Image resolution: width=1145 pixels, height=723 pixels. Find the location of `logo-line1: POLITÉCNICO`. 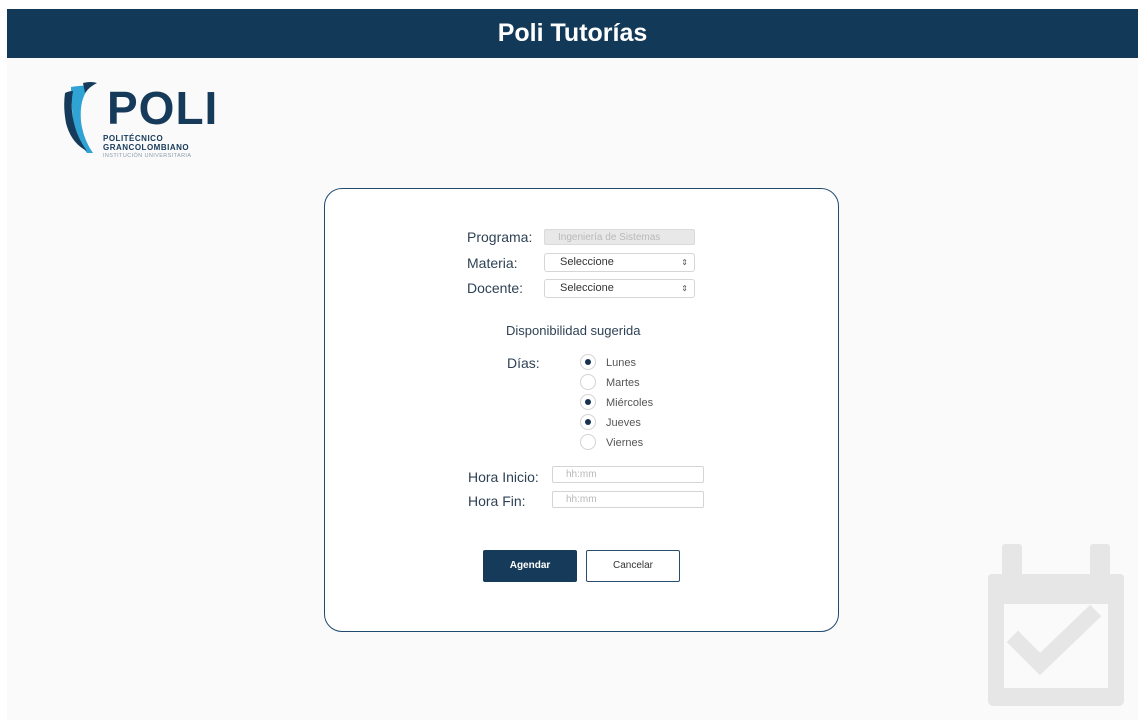

logo-line1: POLITÉCNICO is located at coordinates (133, 138).